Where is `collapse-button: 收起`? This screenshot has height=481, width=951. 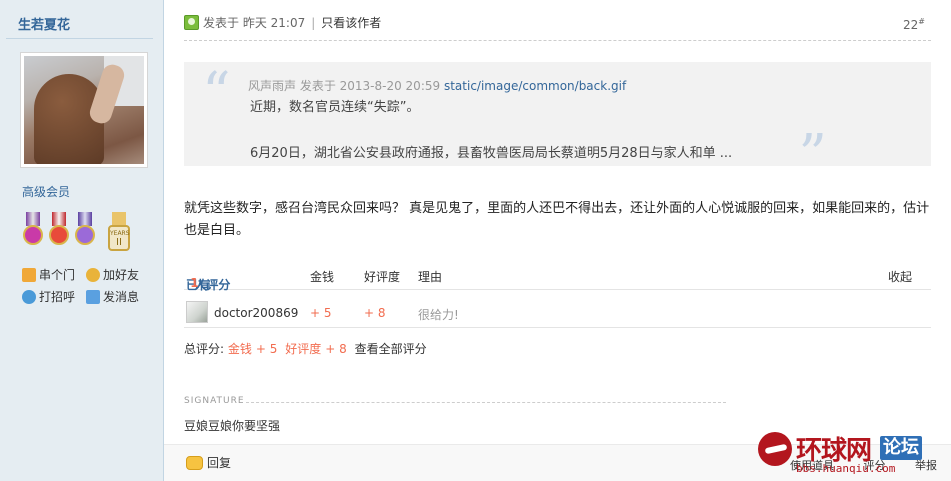
collapse-button: 收起 is located at coordinates (900, 276).